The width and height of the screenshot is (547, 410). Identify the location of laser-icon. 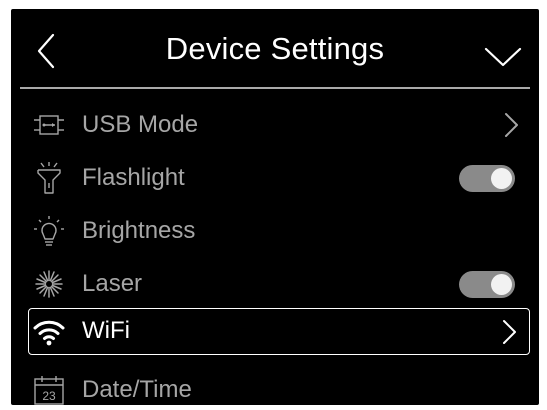
(49, 284).